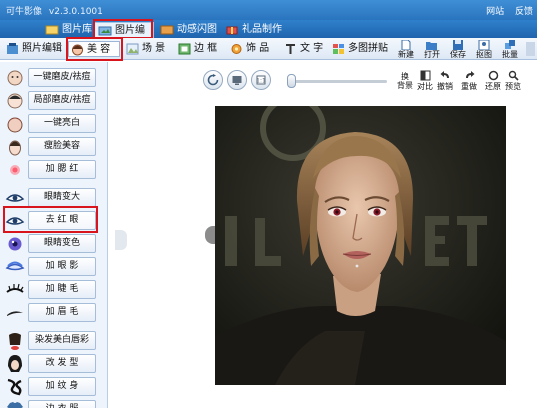  Describe the element at coordinates (213, 80) in the screenshot. I see `rotate-button` at that location.